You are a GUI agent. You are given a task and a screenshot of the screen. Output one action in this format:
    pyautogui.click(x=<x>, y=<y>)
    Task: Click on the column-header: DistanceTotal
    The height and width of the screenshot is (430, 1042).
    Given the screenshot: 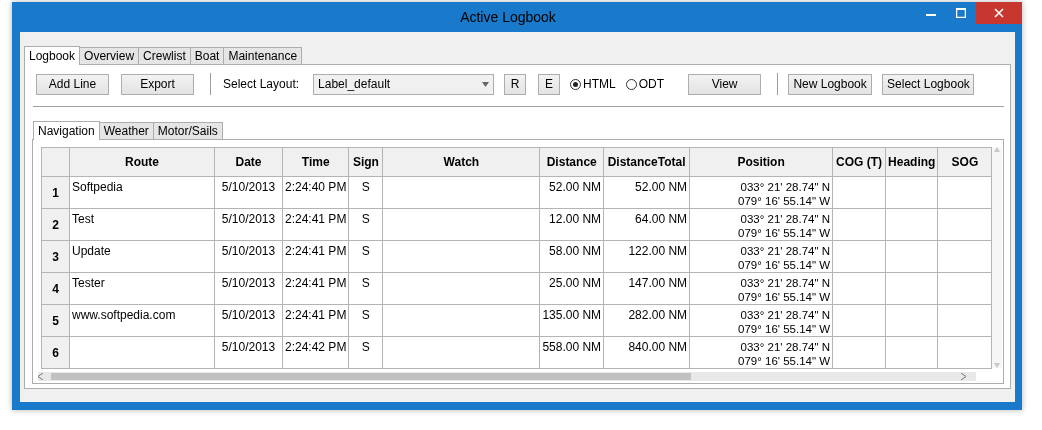 What is the action you would take?
    pyautogui.click(x=646, y=162)
    